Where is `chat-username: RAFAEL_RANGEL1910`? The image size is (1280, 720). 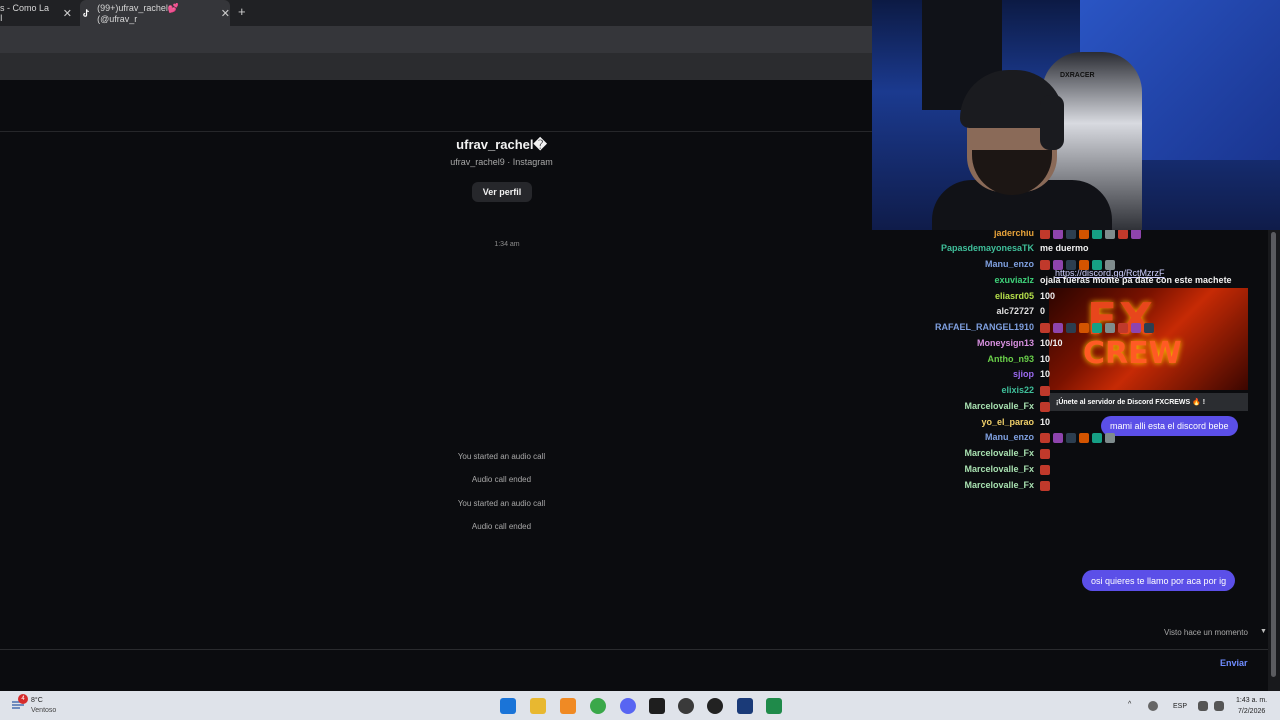
chat-username: RAFAEL_RANGEL1910 is located at coordinates (984, 327).